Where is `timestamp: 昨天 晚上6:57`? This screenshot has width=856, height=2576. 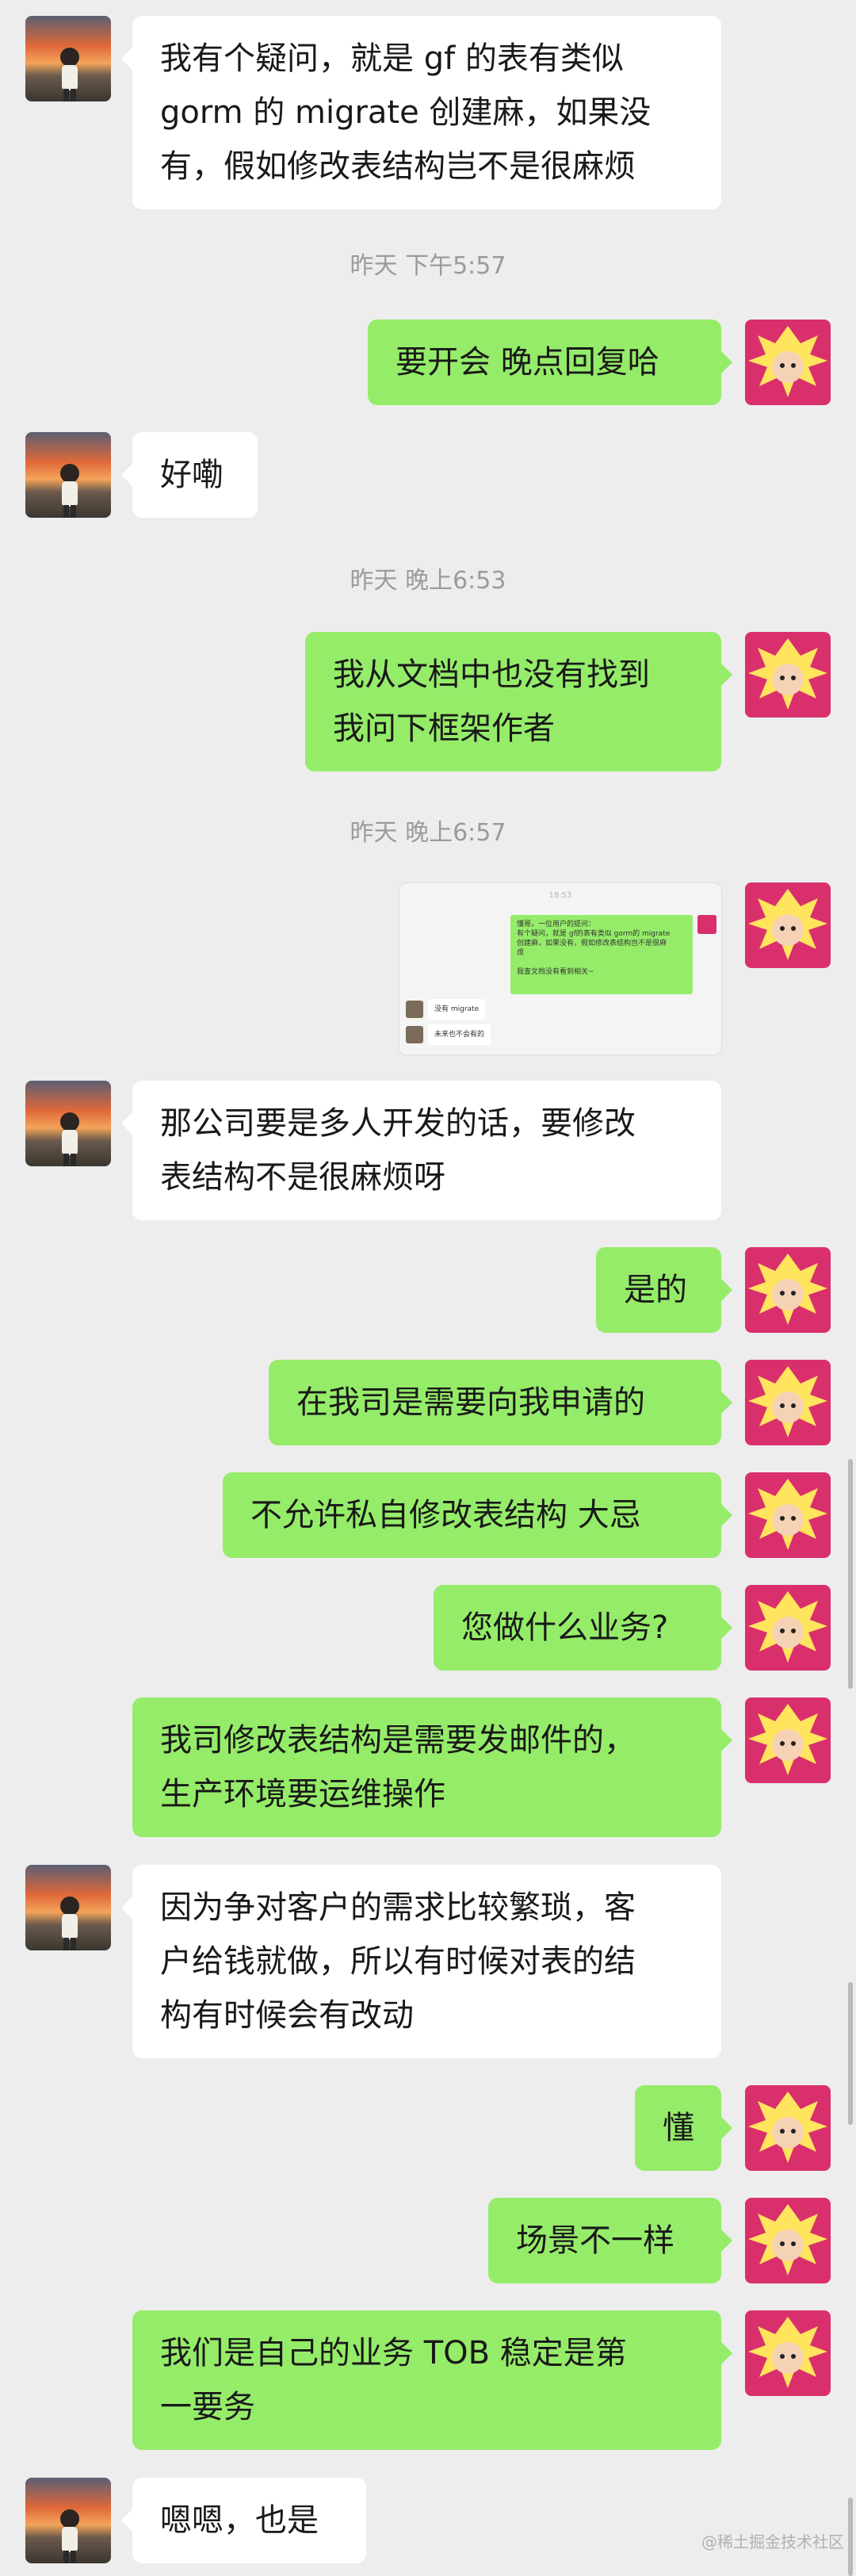 timestamp: 昨天 晚上6:57 is located at coordinates (428, 833).